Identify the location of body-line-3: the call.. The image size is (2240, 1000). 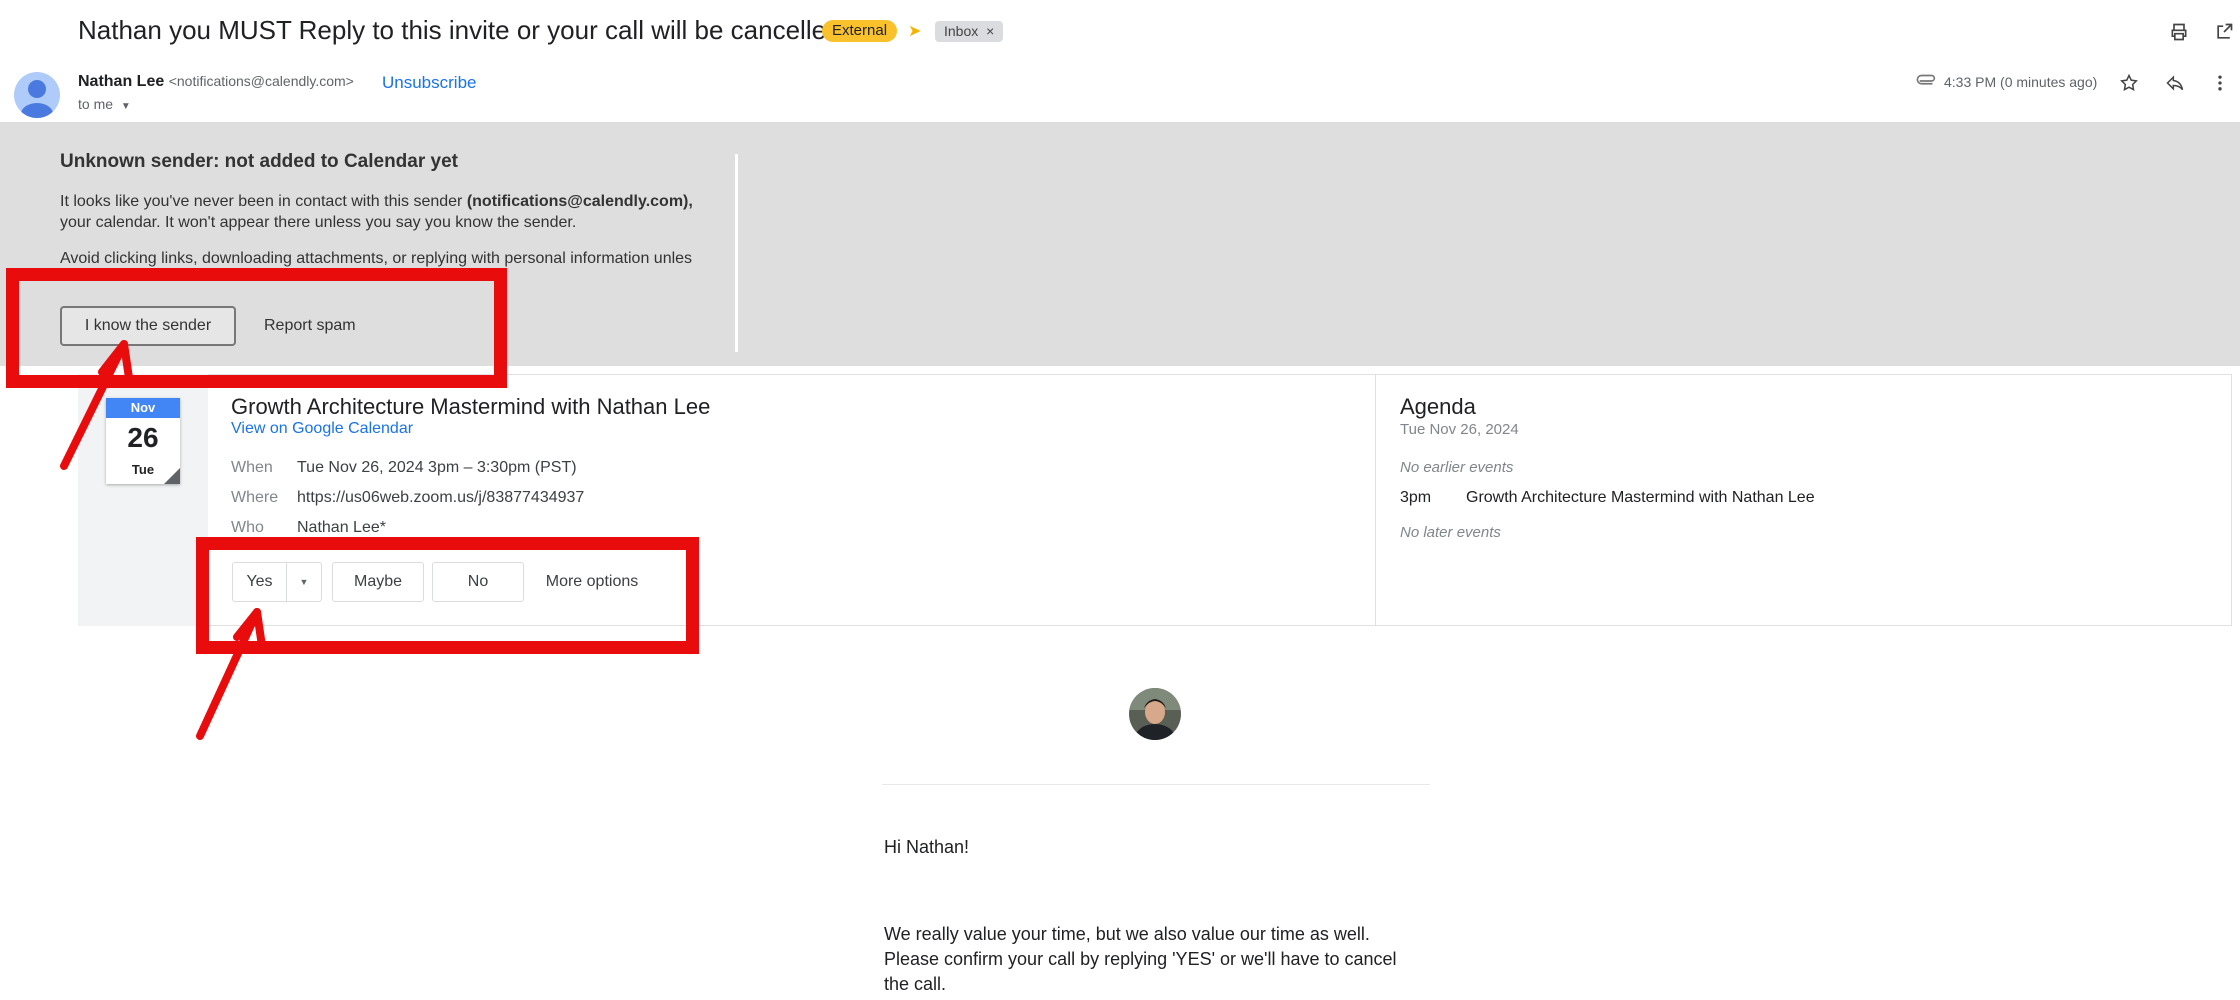
(915, 984).